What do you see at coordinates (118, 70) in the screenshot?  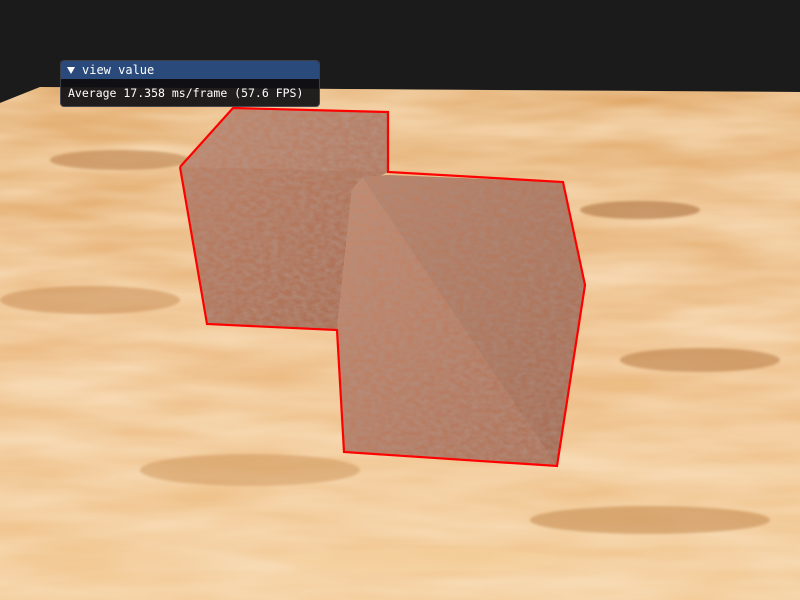 I see `stats-window-title: view value` at bounding box center [118, 70].